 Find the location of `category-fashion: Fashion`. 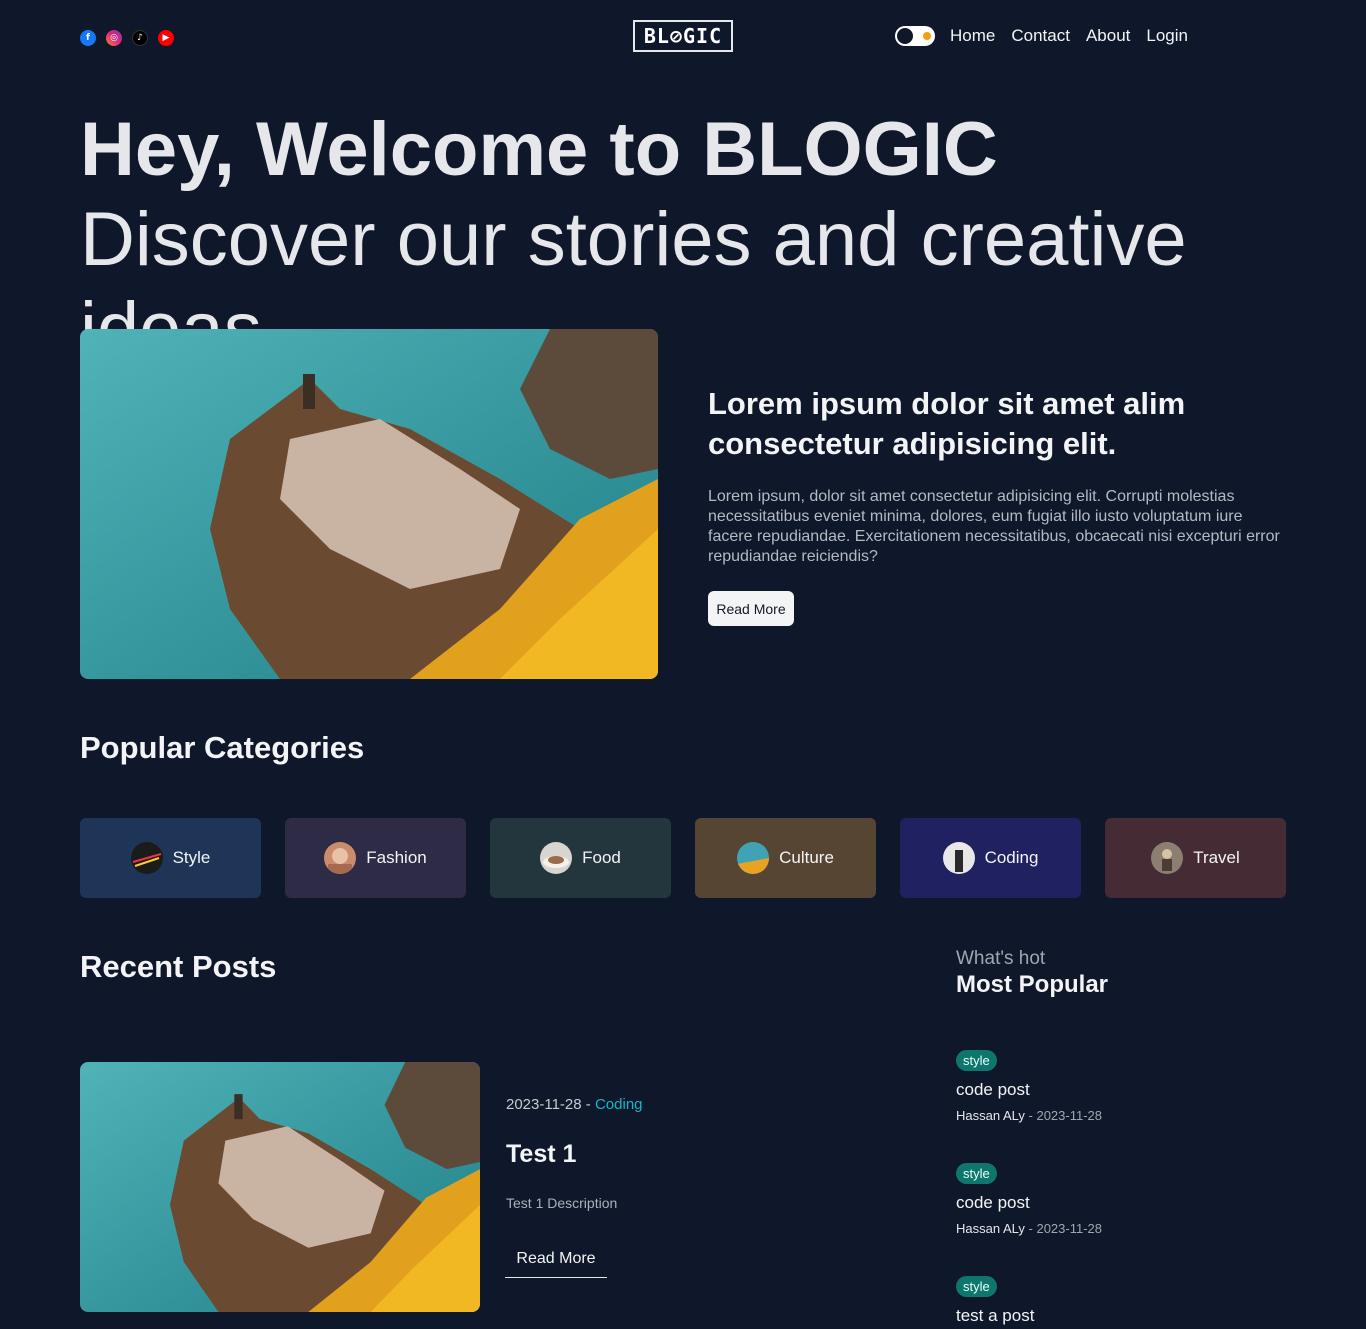

category-fashion: Fashion is located at coordinates (375, 858).